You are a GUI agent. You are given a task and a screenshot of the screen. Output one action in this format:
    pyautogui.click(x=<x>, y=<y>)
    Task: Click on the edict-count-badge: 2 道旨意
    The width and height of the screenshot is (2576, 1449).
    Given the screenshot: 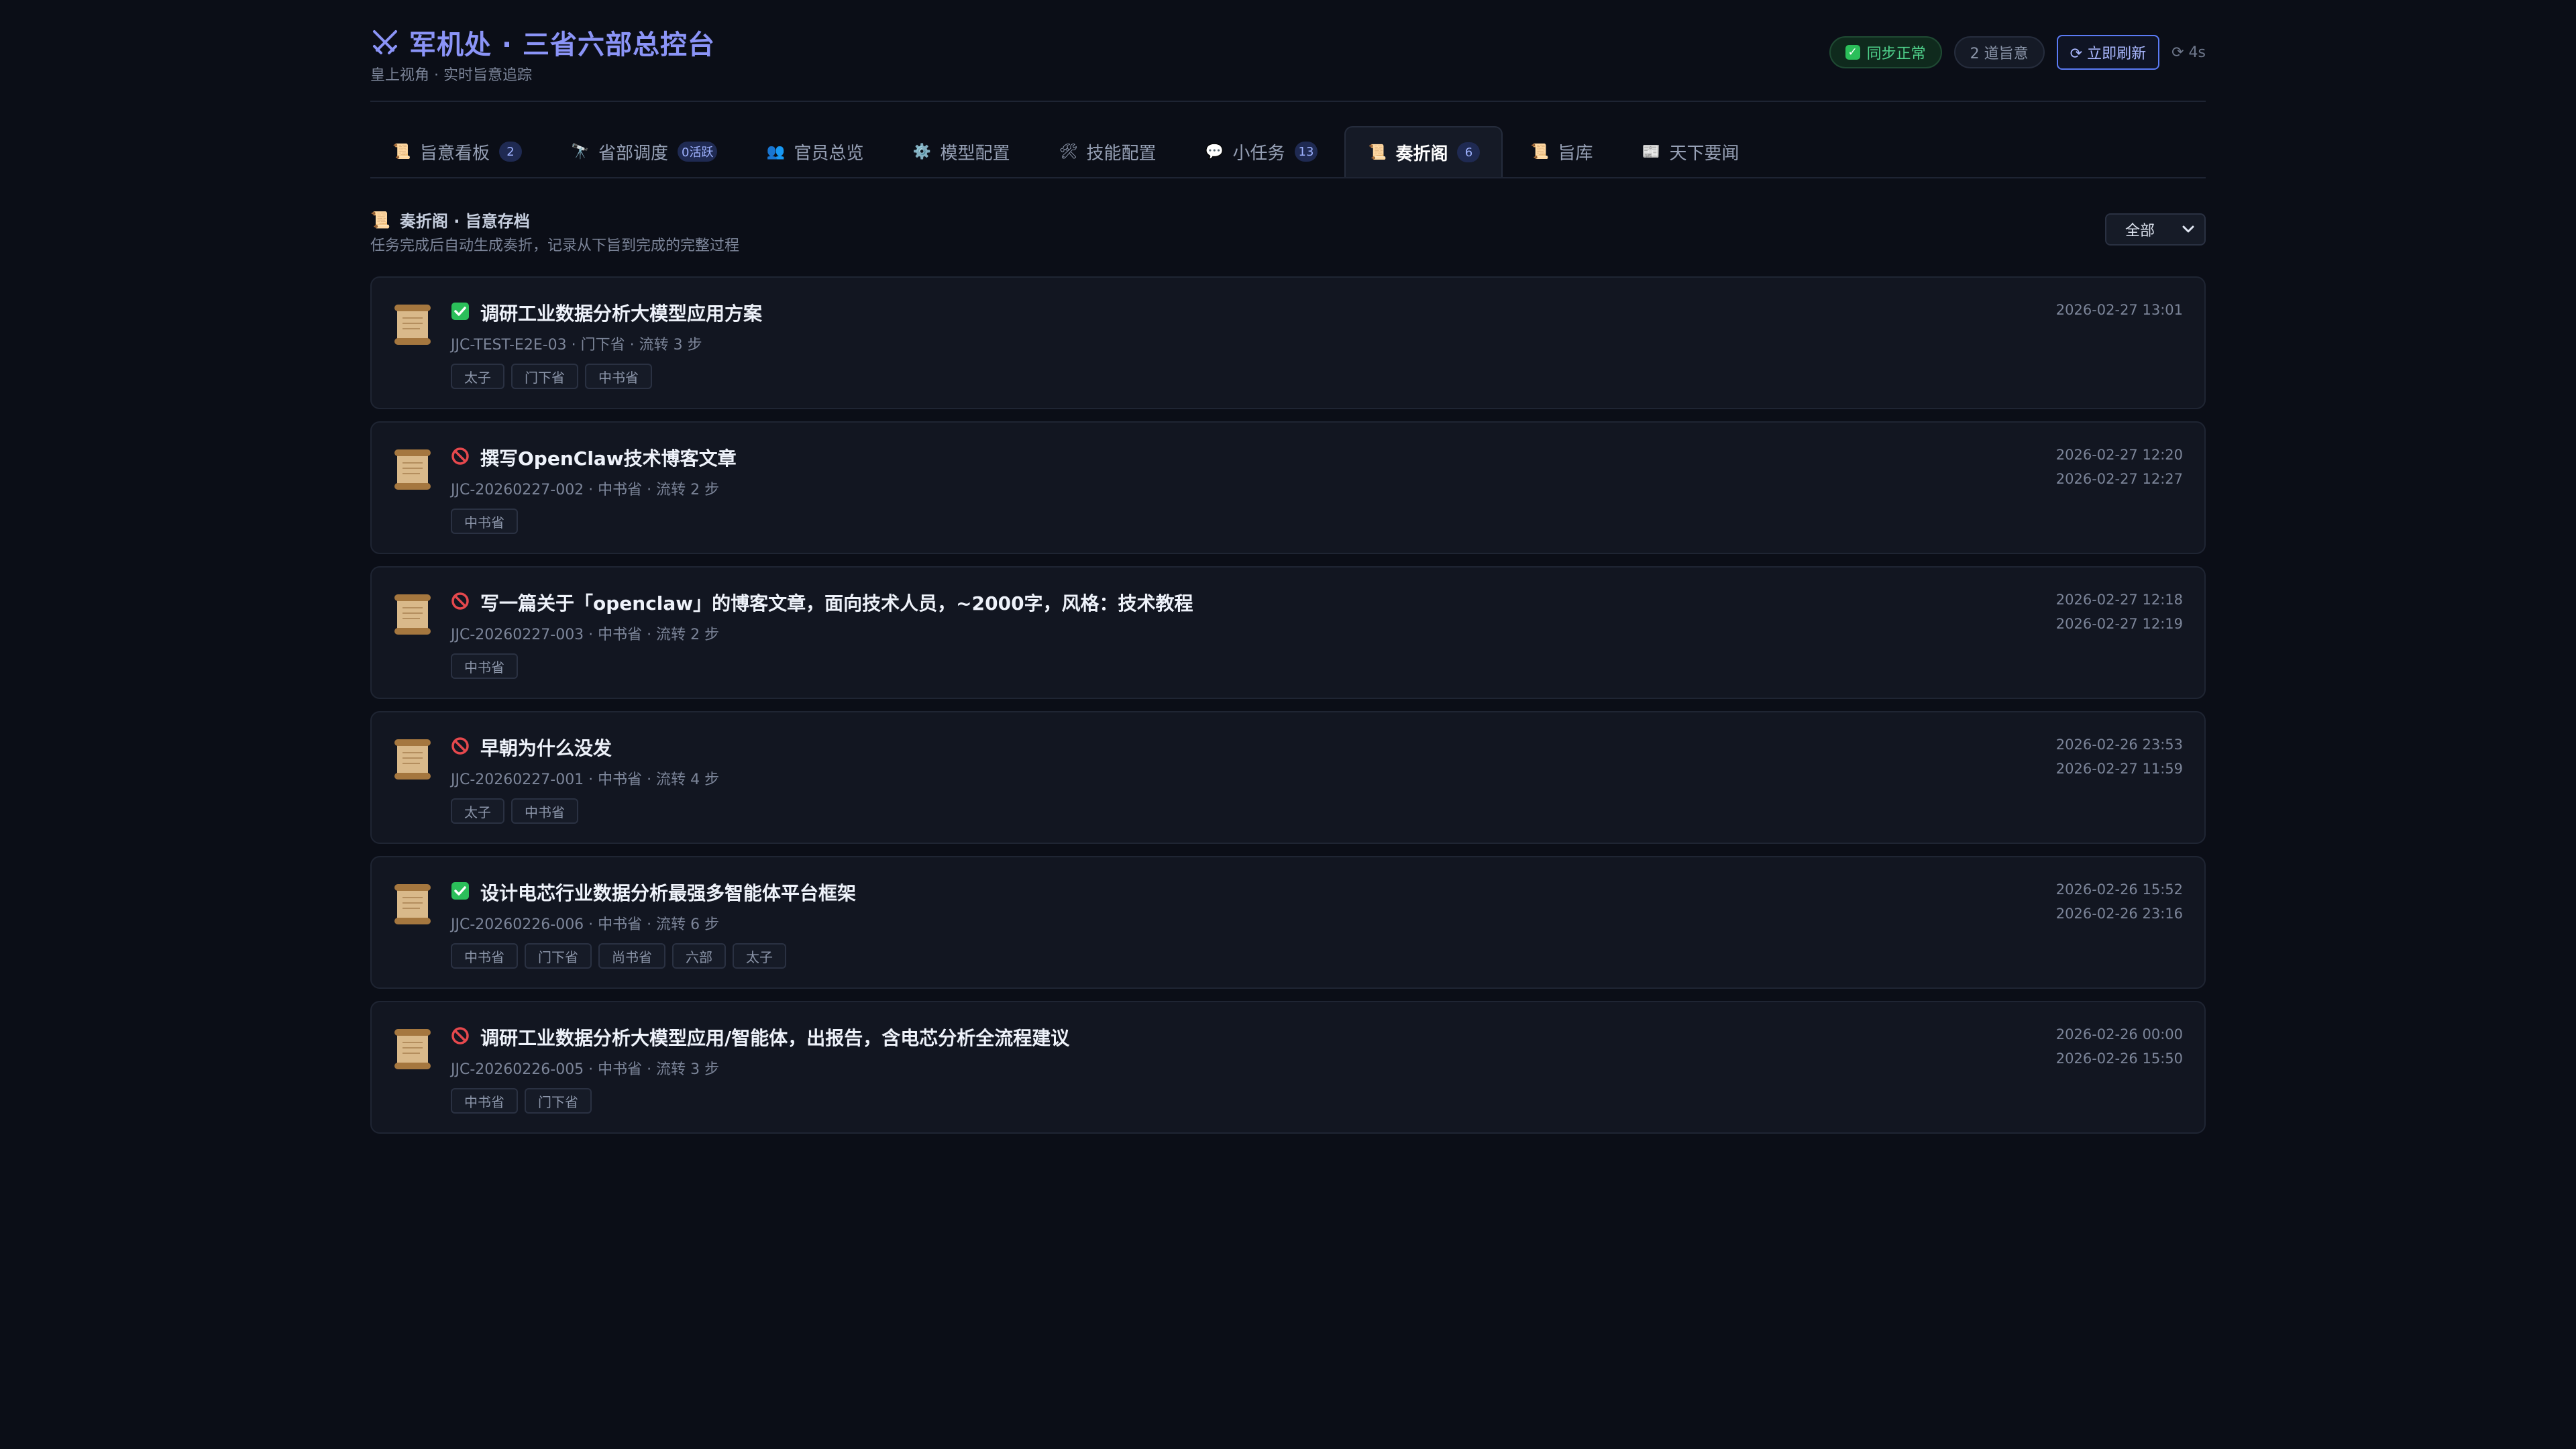 What is the action you would take?
    pyautogui.click(x=1999, y=52)
    